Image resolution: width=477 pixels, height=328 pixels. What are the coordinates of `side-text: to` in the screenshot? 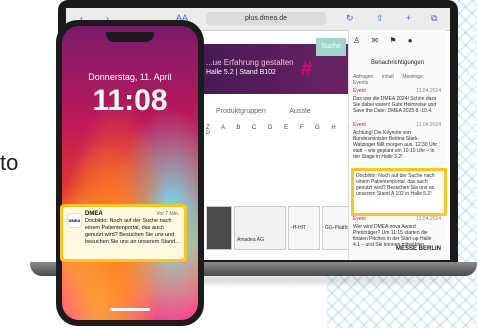 It's located at (9, 162).